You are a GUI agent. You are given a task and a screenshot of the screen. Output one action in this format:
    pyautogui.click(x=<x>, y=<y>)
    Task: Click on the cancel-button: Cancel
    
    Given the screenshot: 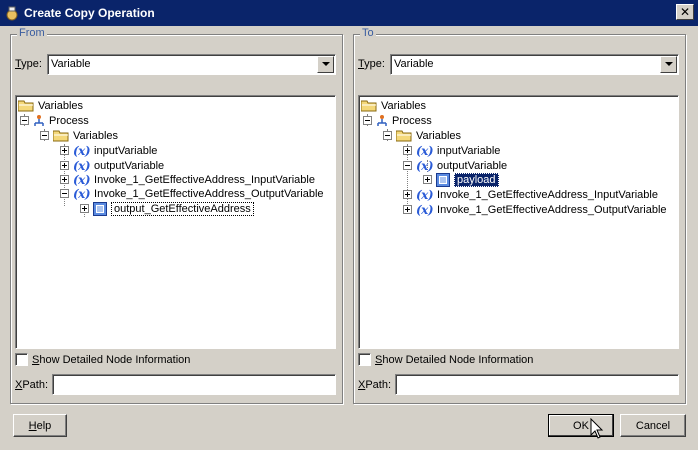 What is the action you would take?
    pyautogui.click(x=653, y=425)
    